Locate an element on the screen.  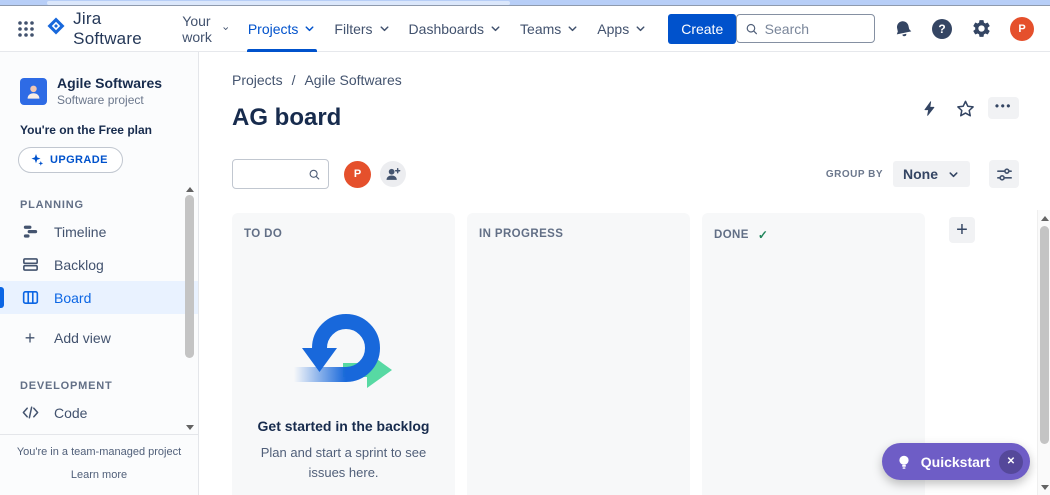
sidebar-scrollbar is located at coordinates (189, 308).